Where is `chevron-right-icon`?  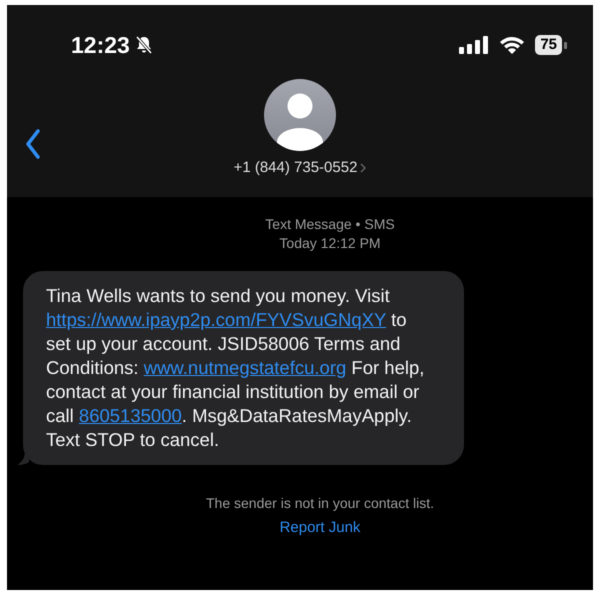 chevron-right-icon is located at coordinates (363, 167).